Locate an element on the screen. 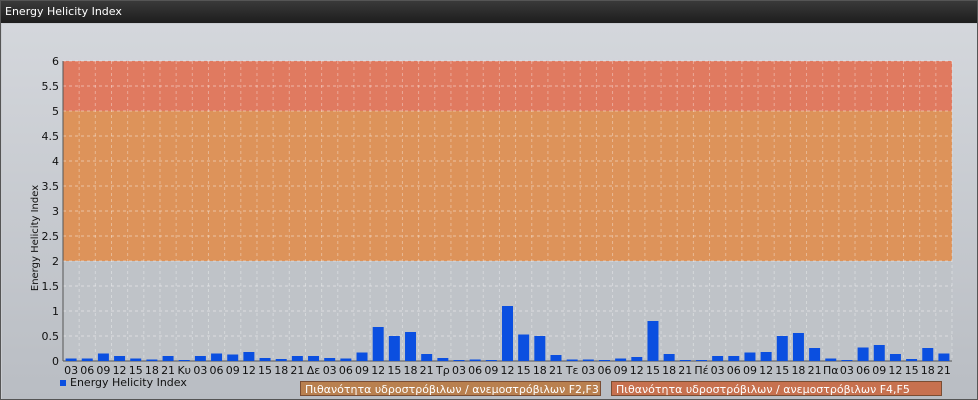 The image size is (978, 400). y-tick-label: 6 is located at coordinates (55, 61).